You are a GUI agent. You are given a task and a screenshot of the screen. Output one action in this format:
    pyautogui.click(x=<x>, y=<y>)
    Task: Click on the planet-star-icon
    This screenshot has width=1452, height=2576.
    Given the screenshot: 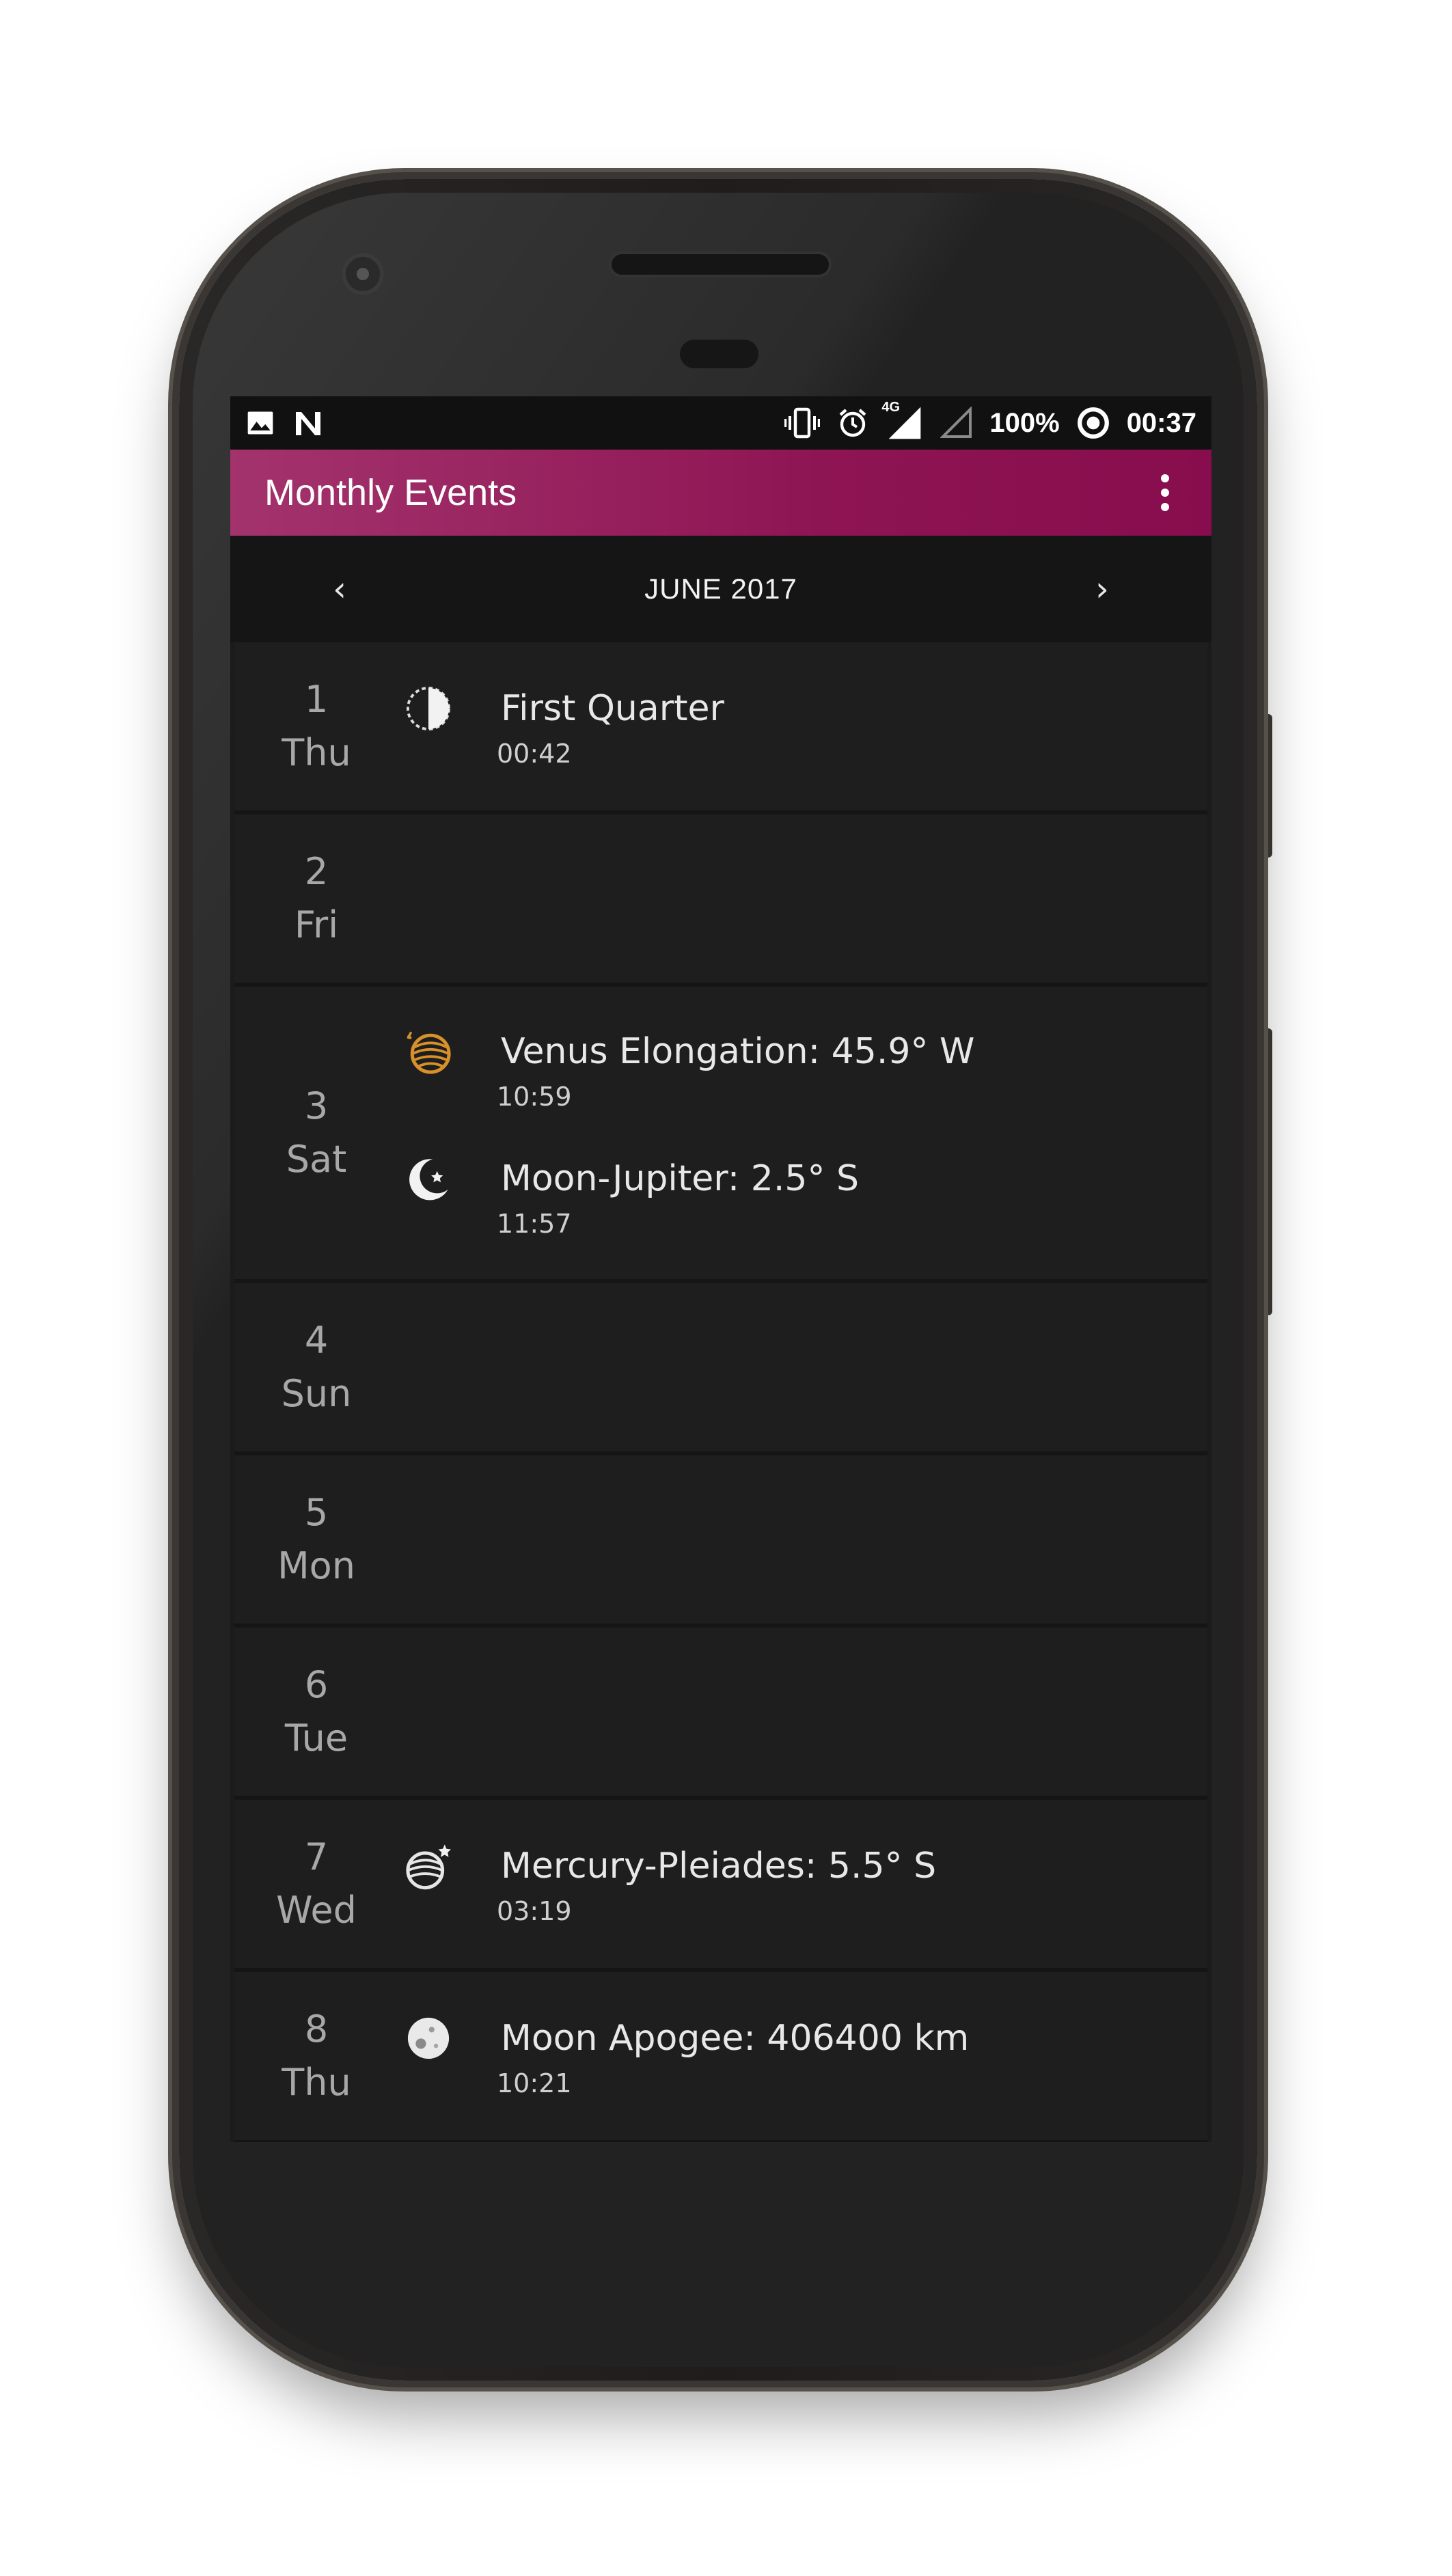 What is the action you would take?
    pyautogui.click(x=428, y=1867)
    